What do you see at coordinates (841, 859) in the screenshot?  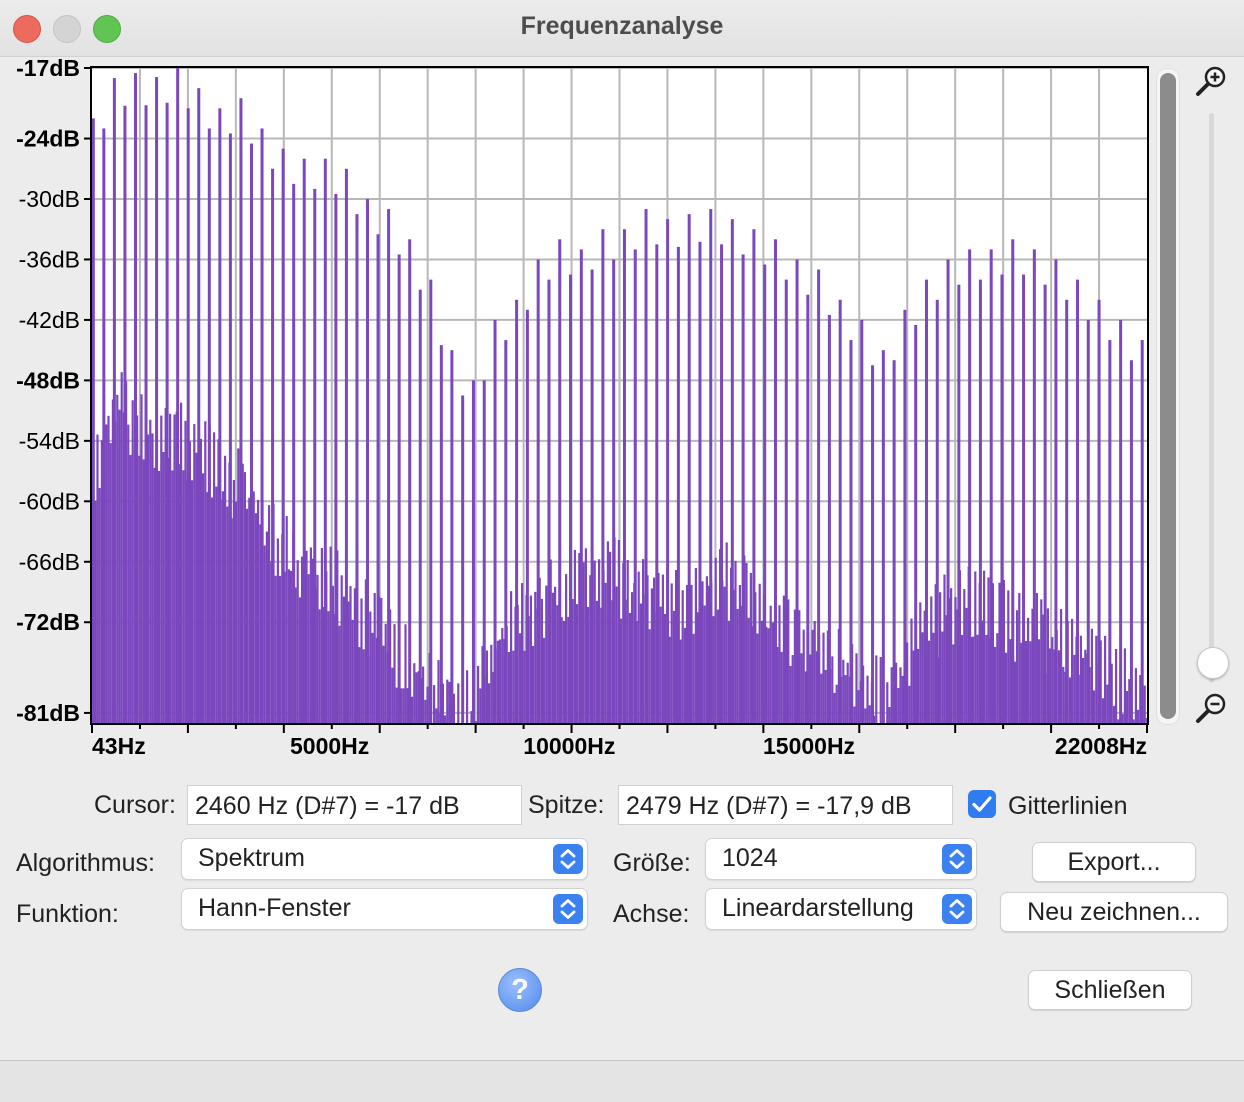 I see `size-select: 1024` at bounding box center [841, 859].